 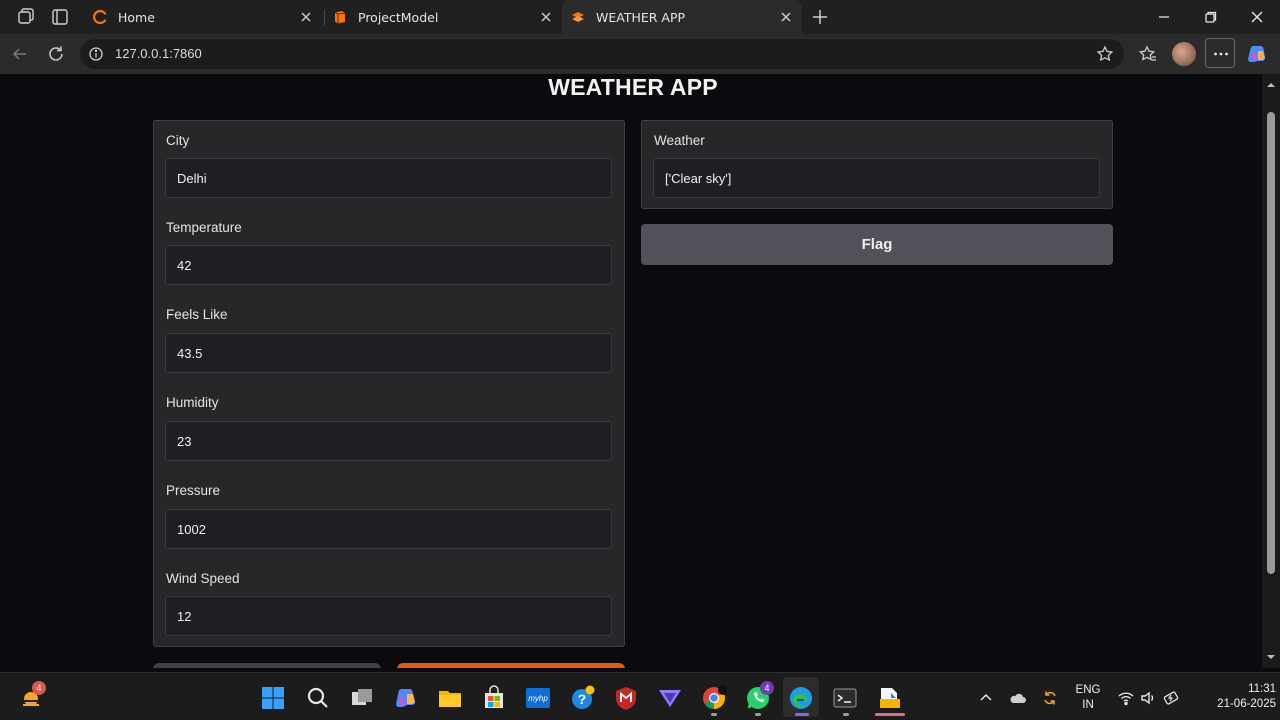 I want to click on sync-icon, so click(x=1050, y=698).